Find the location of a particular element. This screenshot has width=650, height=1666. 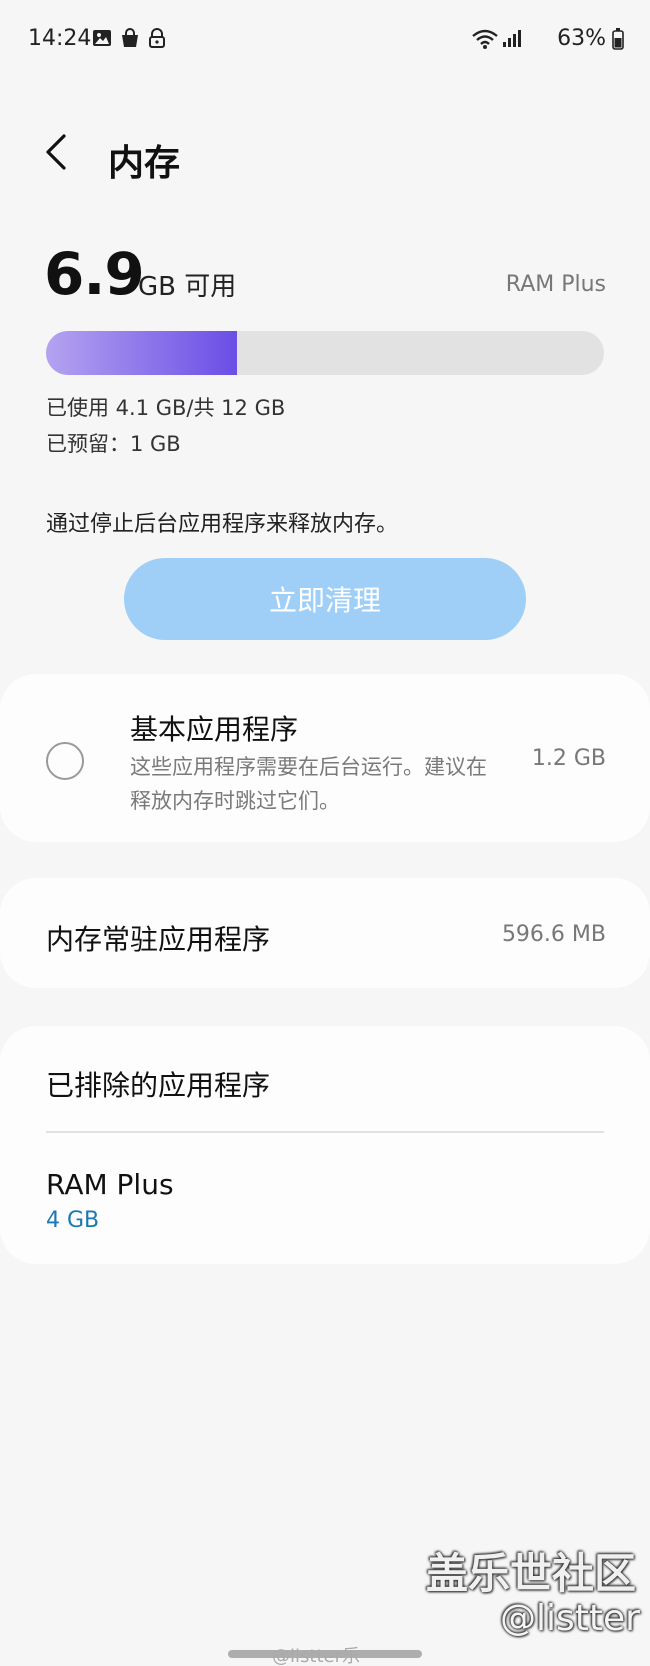

community-watermark: 盖乐世社区 is located at coordinates (530, 1573).